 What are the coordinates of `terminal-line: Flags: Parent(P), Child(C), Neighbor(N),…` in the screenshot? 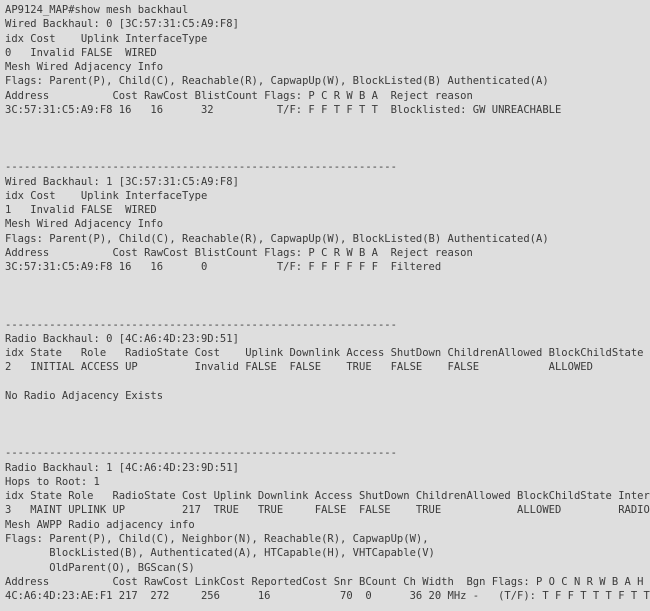 It's located at (217, 538).